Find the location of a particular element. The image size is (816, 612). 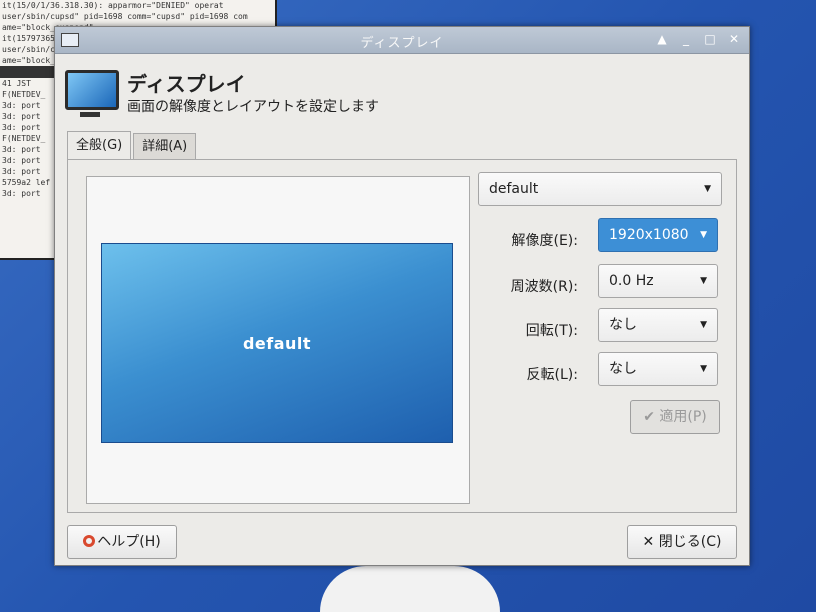

display-select: default ▼ is located at coordinates (600, 189).